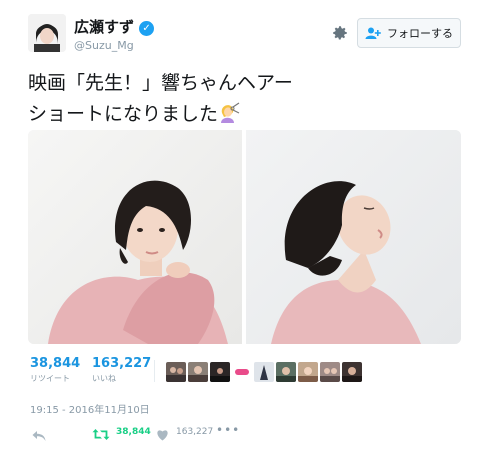  What do you see at coordinates (50, 378) in the screenshot?
I see `retweet-label: リツイート` at bounding box center [50, 378].